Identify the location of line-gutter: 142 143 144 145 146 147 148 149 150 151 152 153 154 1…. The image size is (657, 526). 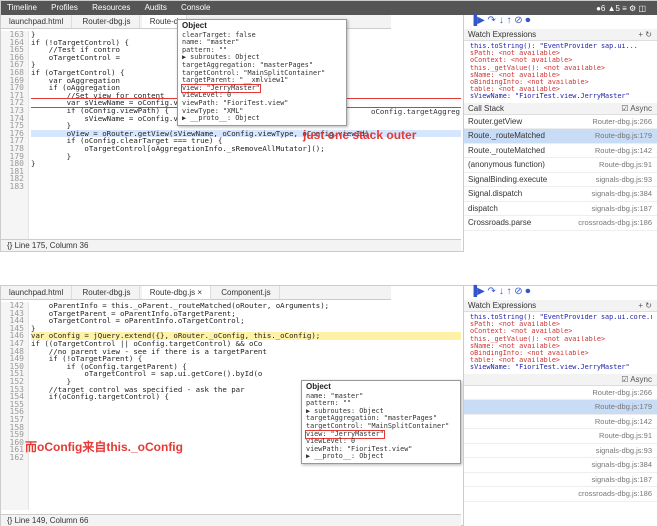
(15, 406).